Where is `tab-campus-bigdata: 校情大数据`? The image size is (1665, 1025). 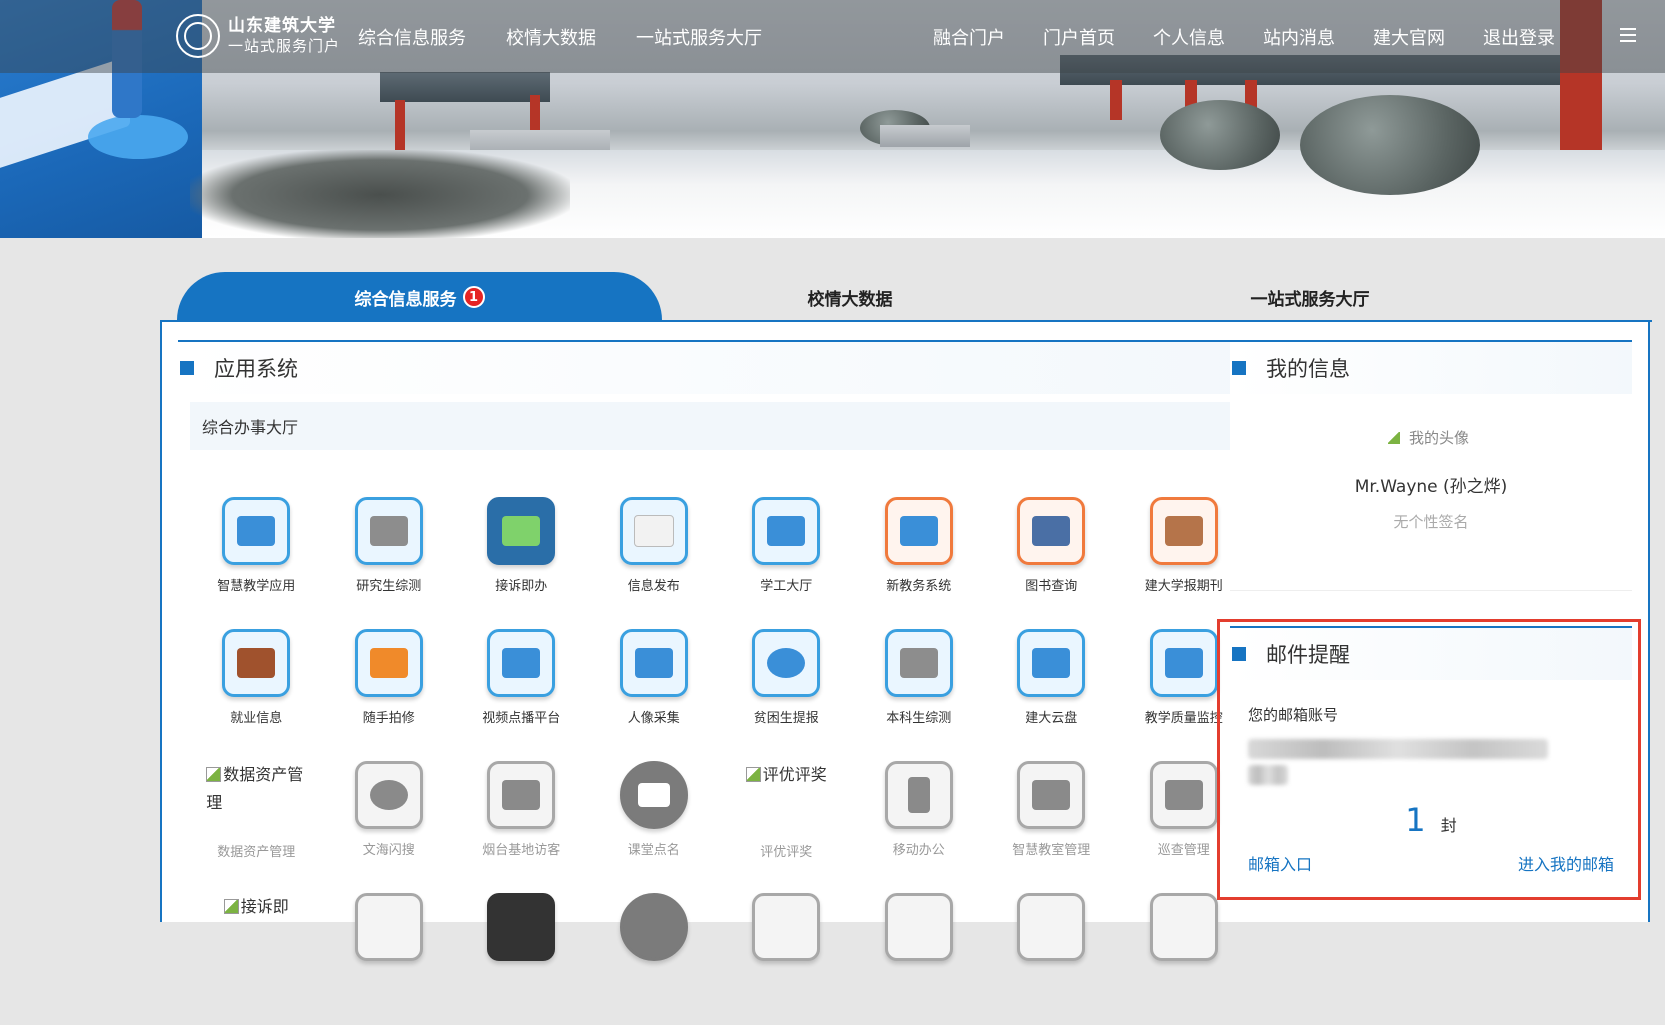
tab-campus-bigdata: 校情大数据 is located at coordinates (850, 297).